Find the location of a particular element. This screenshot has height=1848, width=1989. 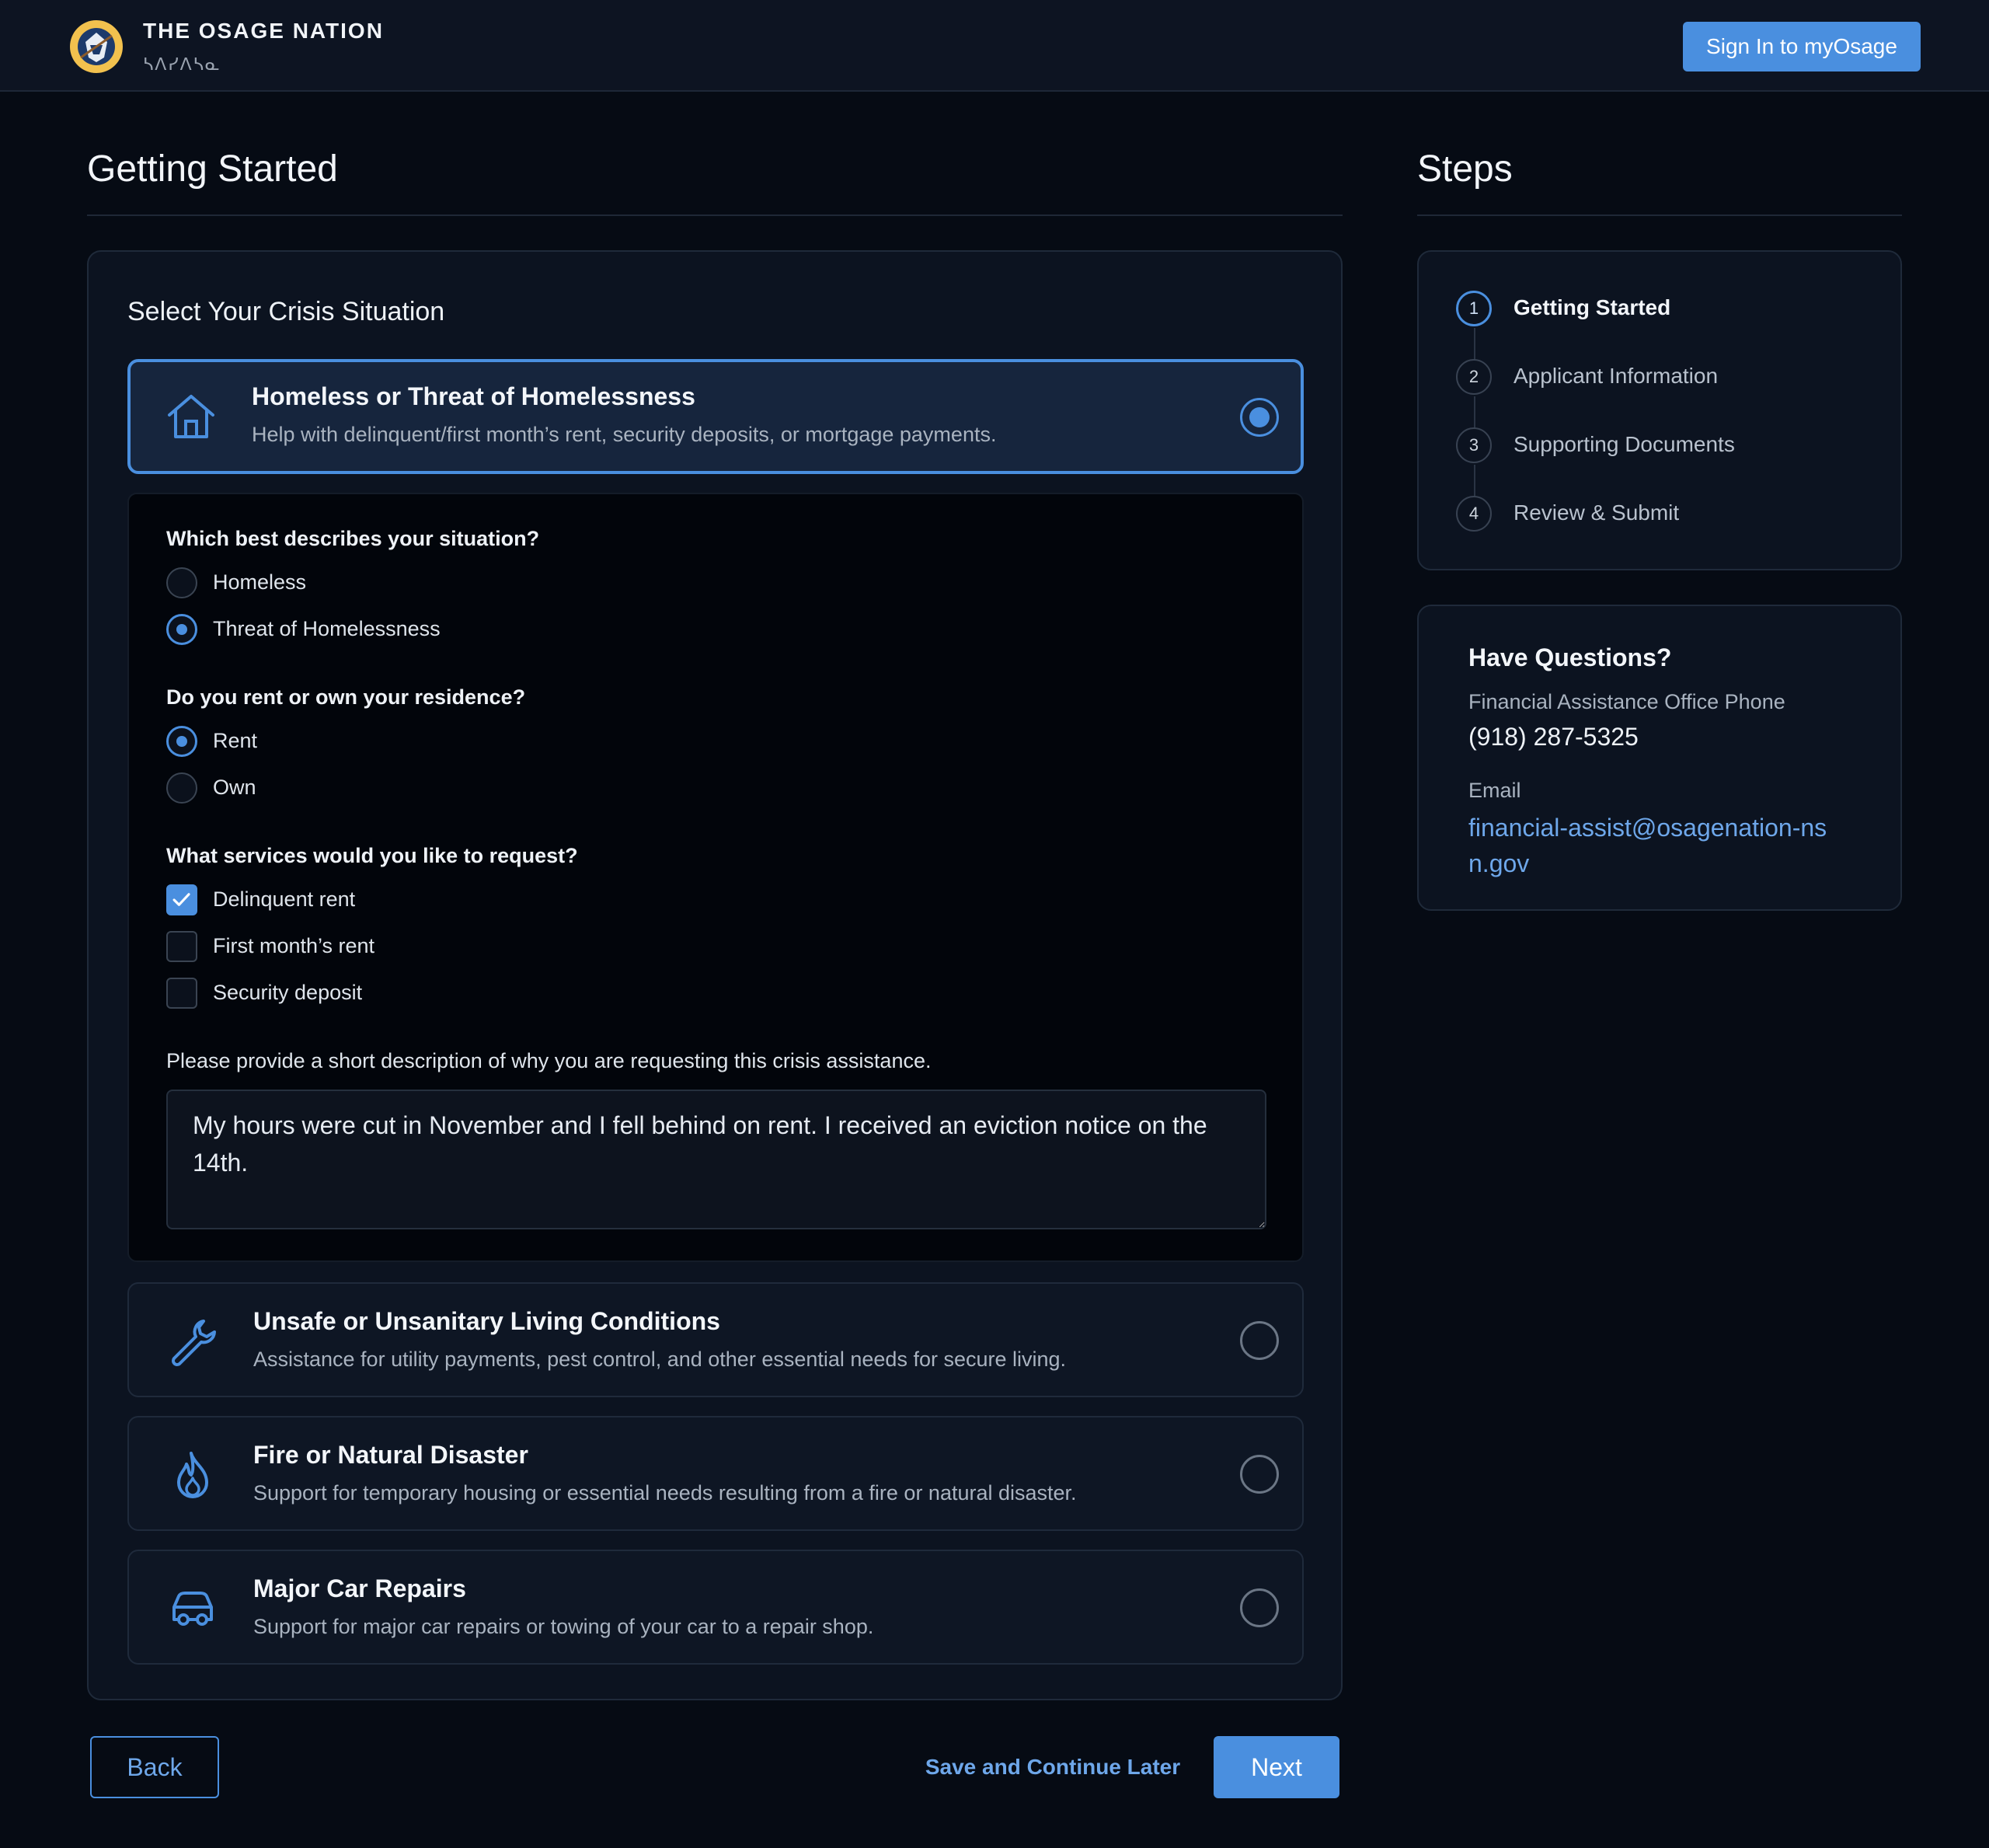

radio-homeless-circle is located at coordinates (182, 582).